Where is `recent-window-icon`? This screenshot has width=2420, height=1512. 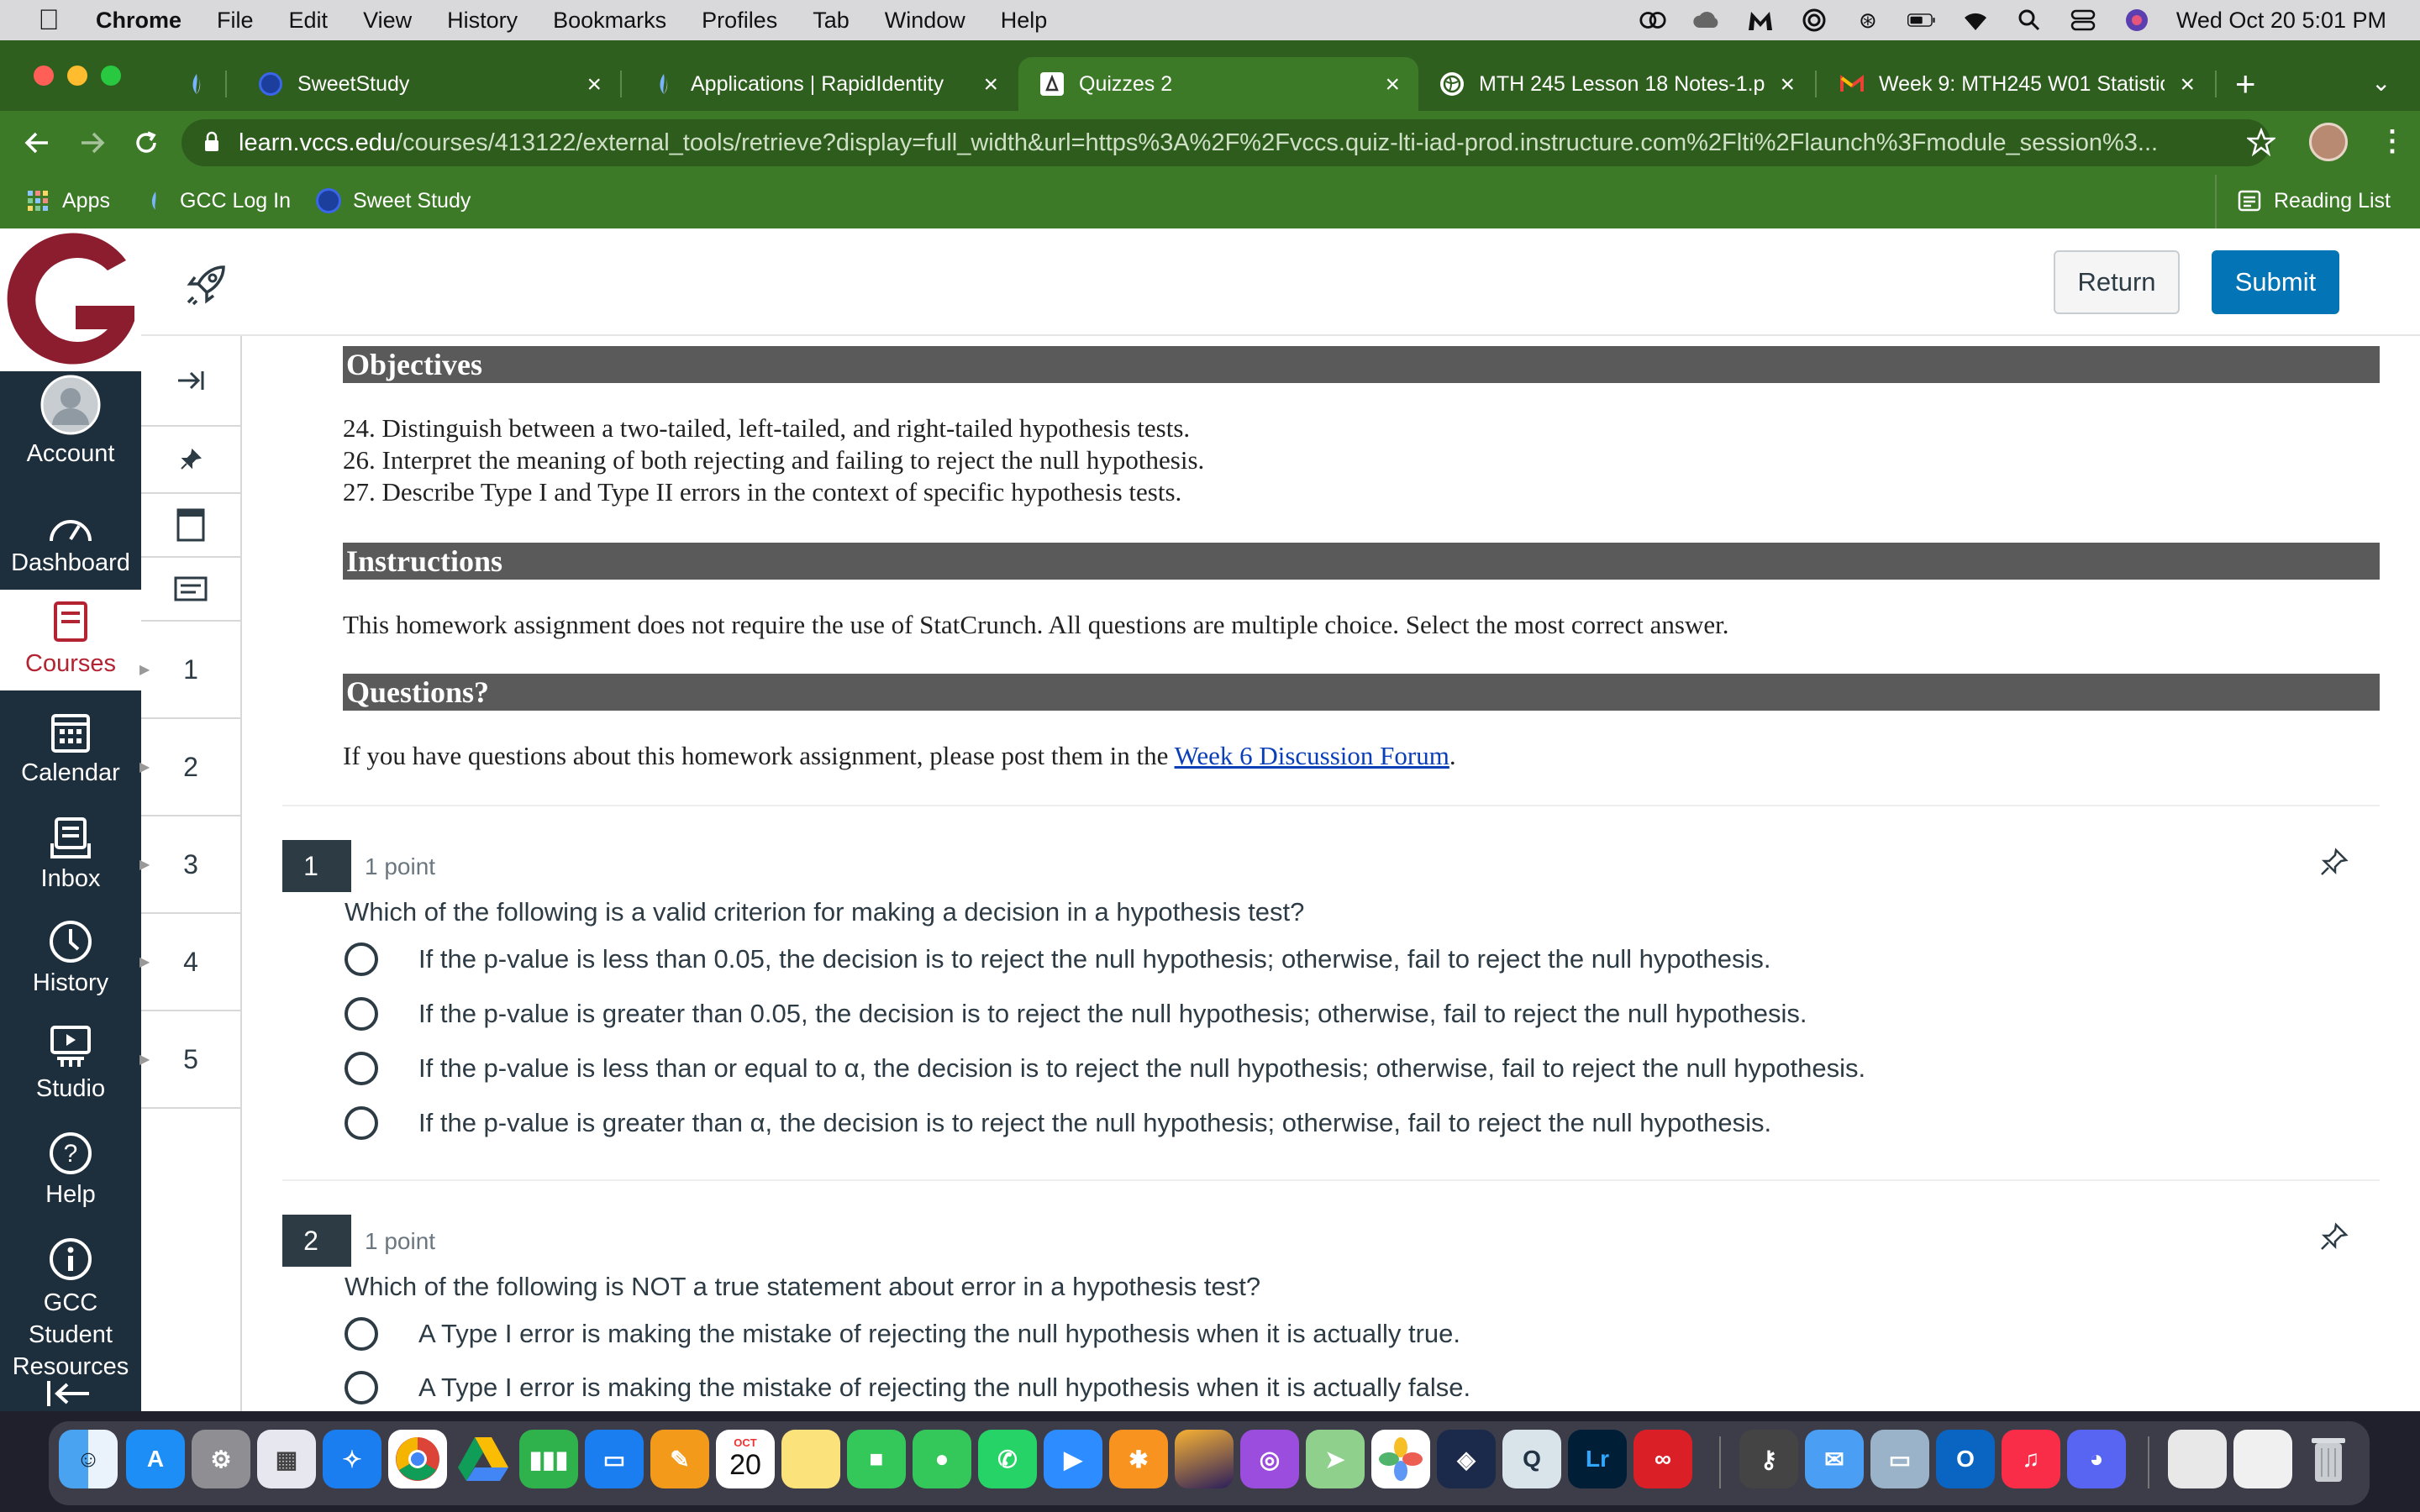
recent-window-icon is located at coordinates (2263, 1459).